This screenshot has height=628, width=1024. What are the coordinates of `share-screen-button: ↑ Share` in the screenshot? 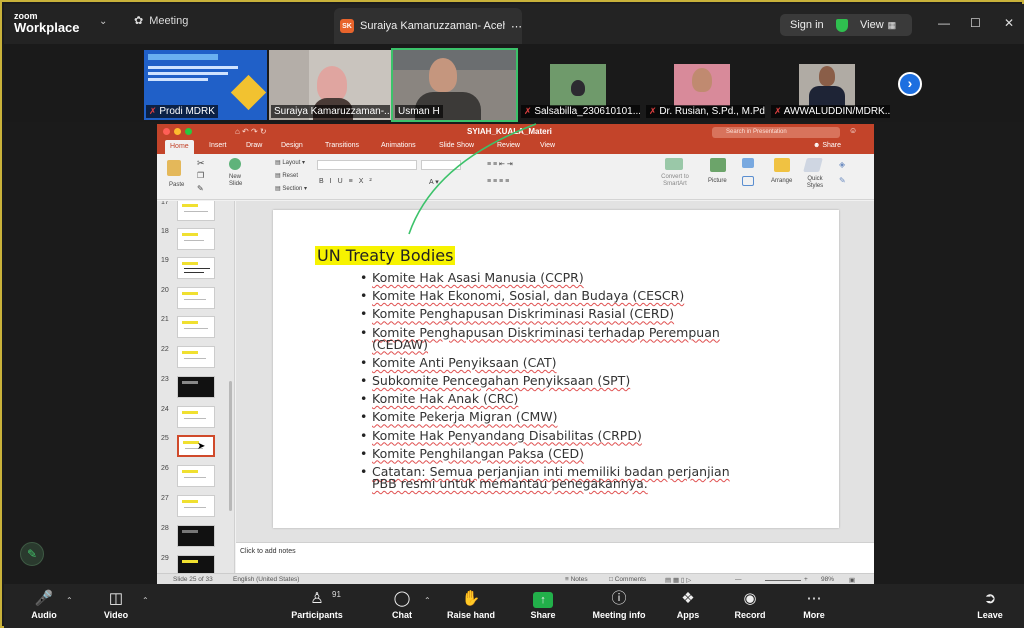 It's located at (543, 604).